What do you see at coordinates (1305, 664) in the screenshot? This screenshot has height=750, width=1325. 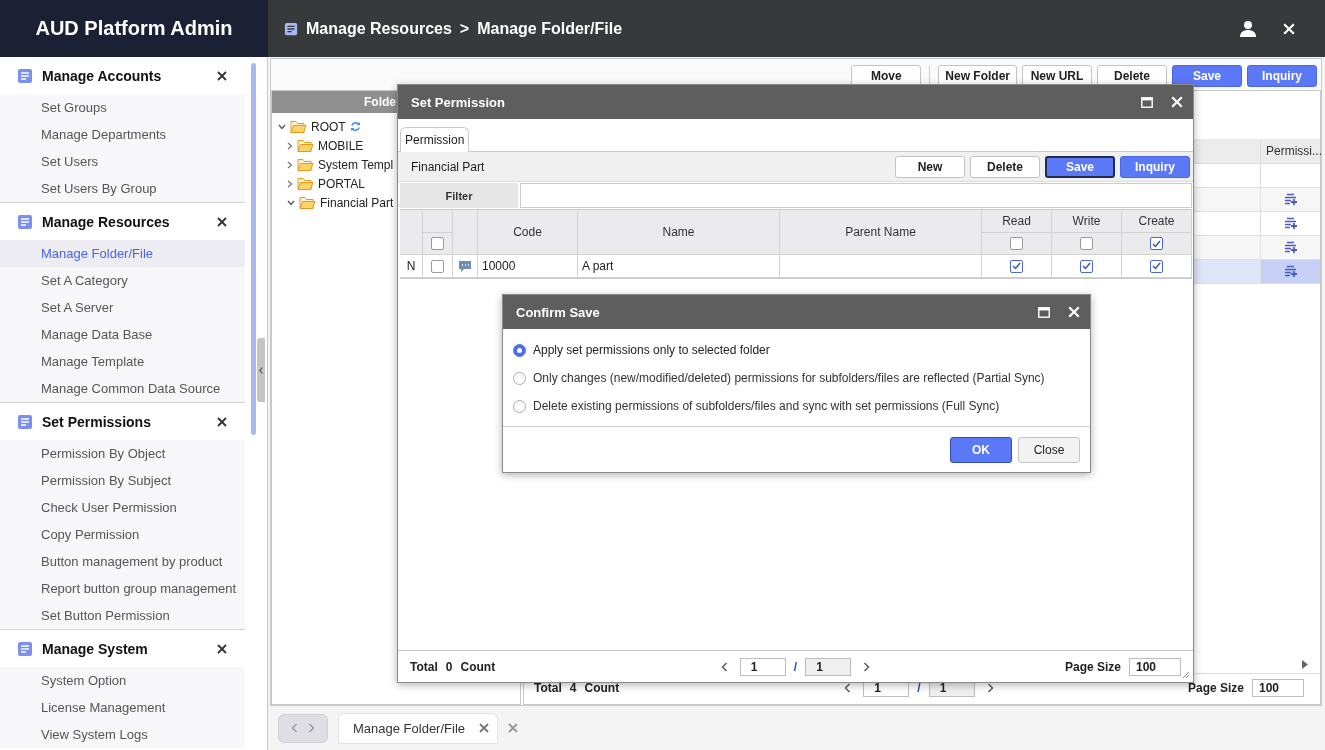 I see `scroll-right-icon` at bounding box center [1305, 664].